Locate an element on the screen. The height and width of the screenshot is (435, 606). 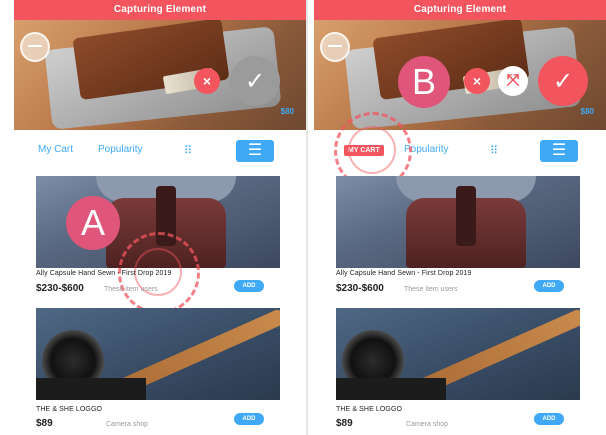
product-image-backpack is located at coordinates (458, 222).